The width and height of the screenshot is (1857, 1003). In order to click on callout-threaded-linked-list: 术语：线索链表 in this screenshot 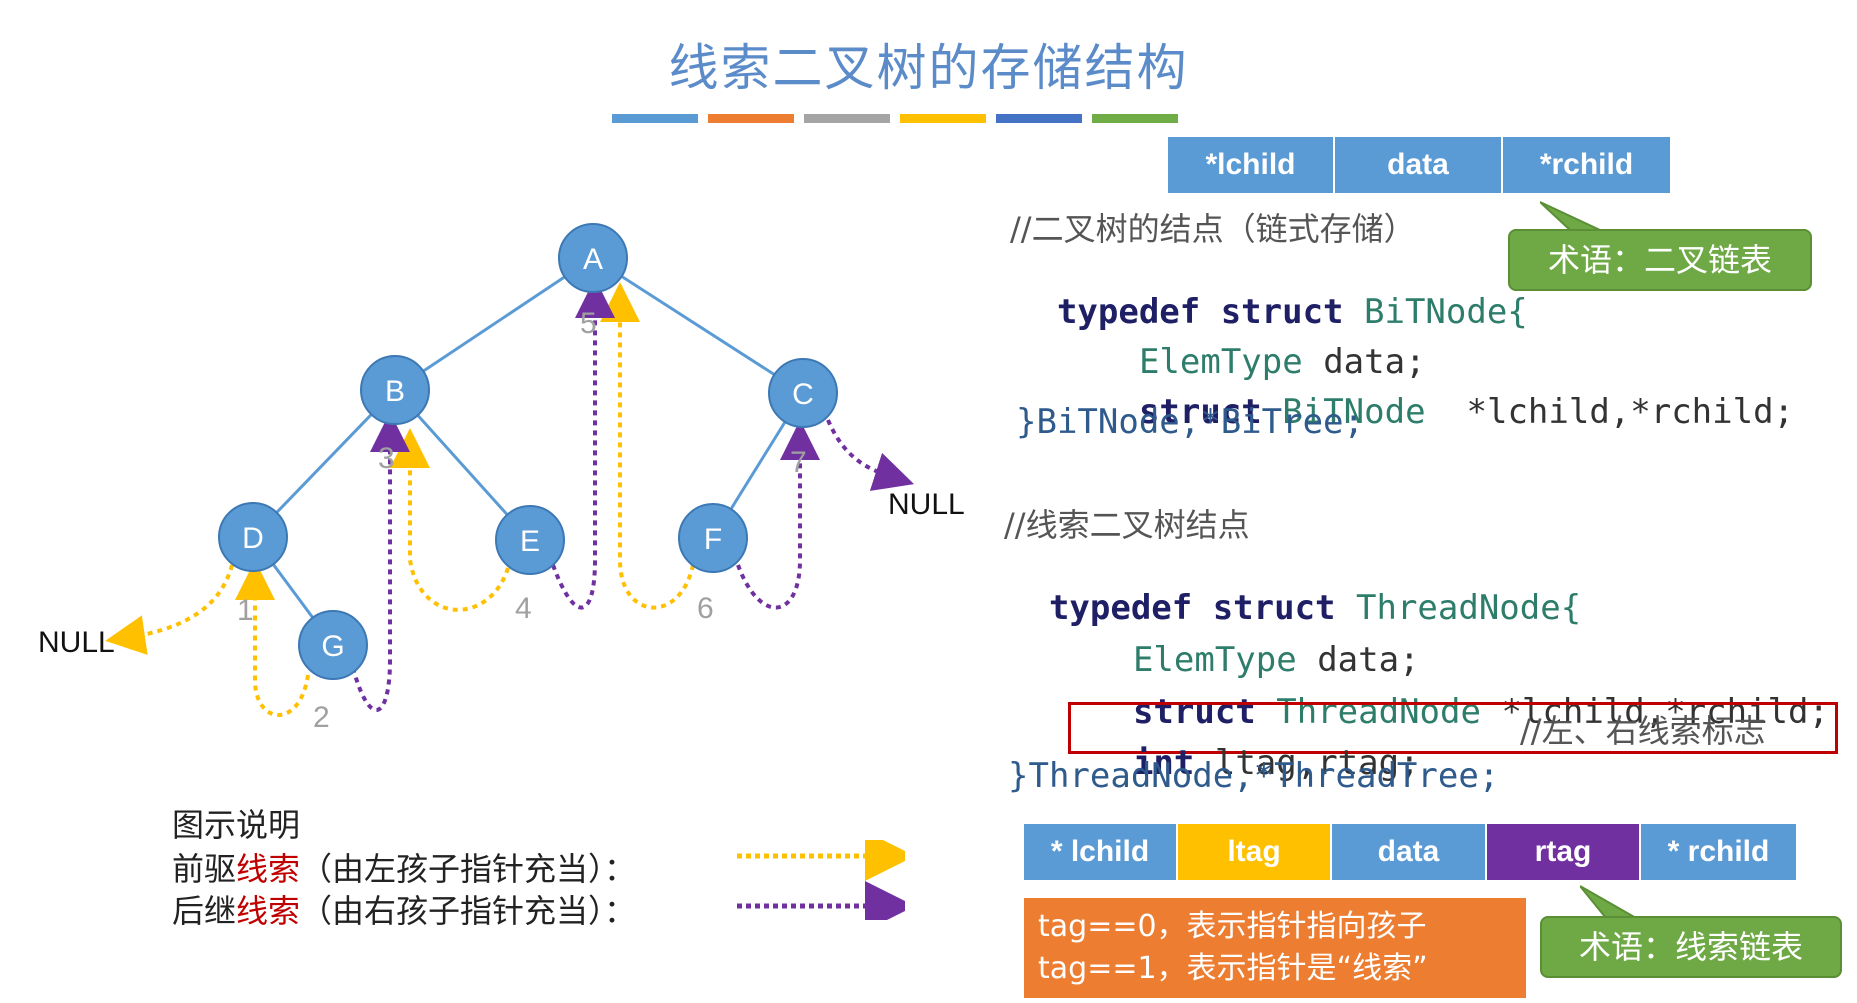, I will do `click(1691, 947)`.